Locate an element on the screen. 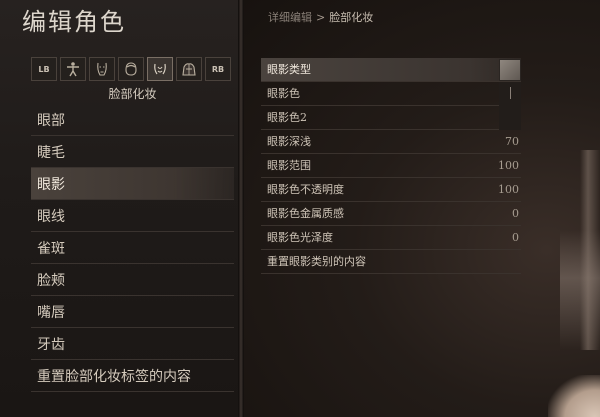 This screenshot has width=600, height=417. tab-outfit is located at coordinates (189, 69).